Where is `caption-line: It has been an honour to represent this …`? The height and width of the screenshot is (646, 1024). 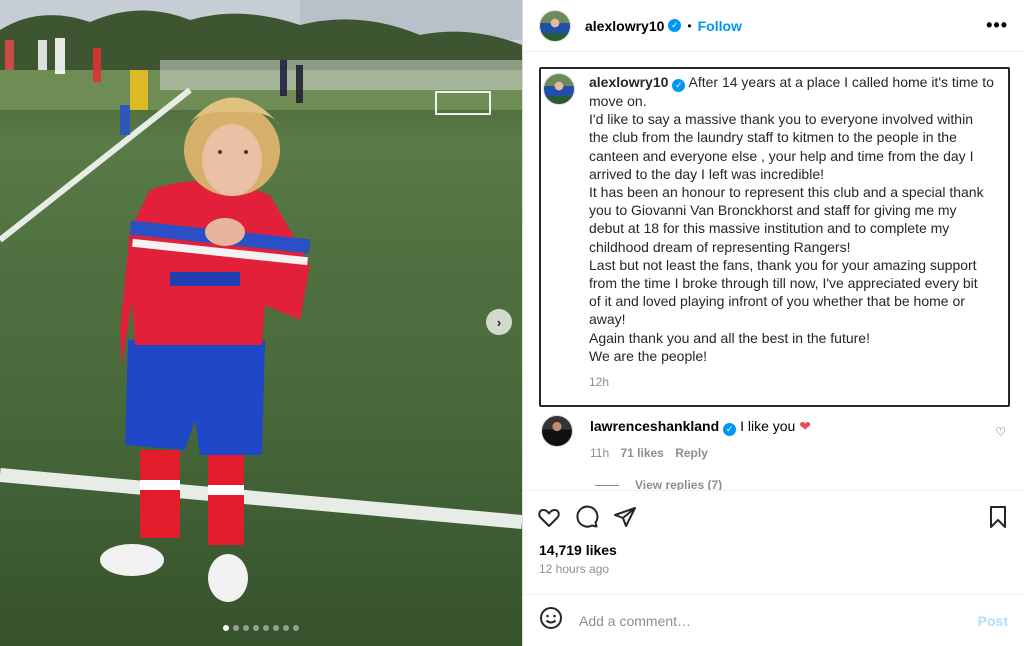
caption-line: It has been an honour to represent this … is located at coordinates (786, 192).